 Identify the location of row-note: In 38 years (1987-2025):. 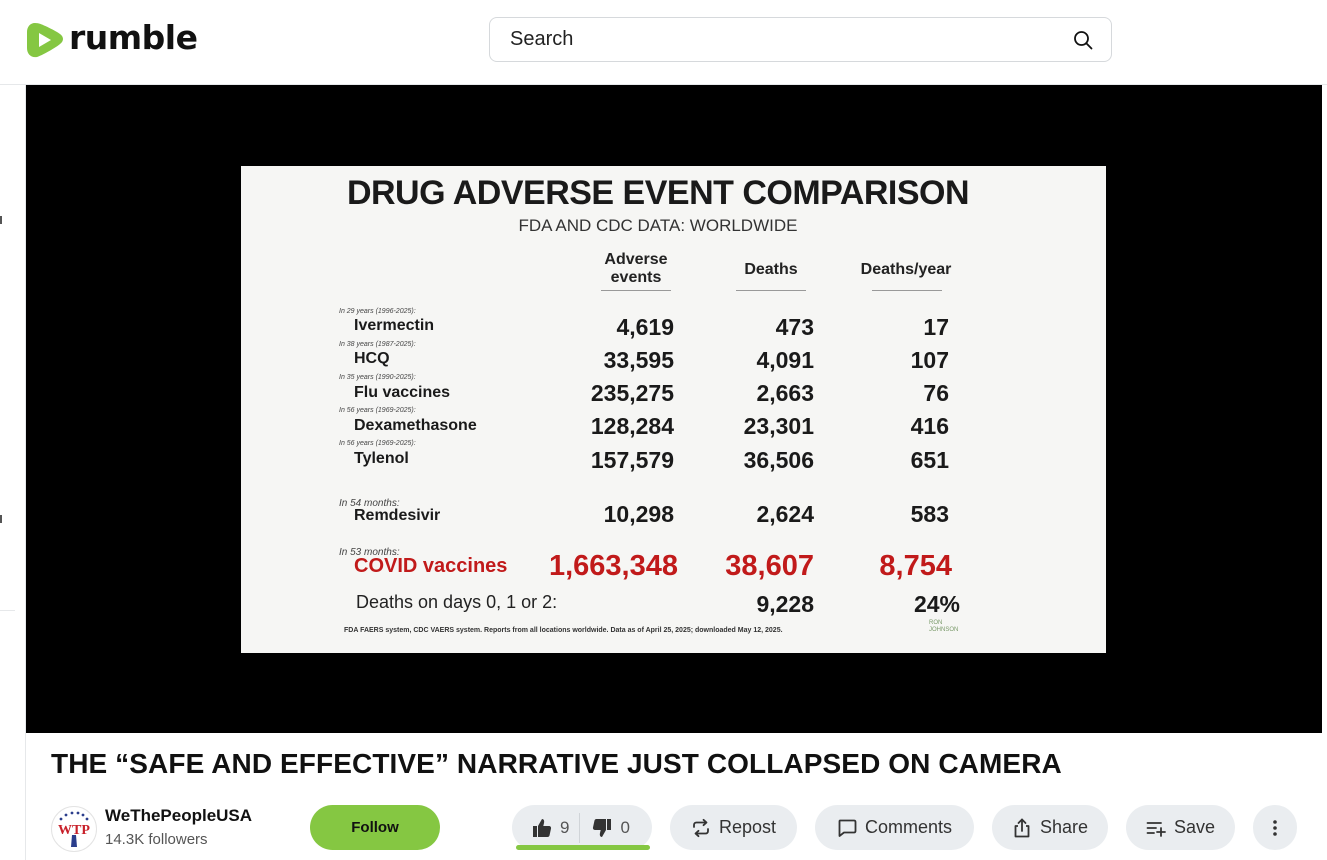
(377, 344).